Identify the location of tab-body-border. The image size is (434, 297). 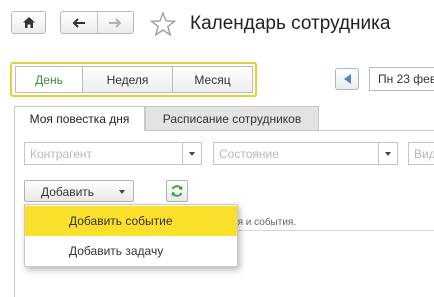
(14, 213).